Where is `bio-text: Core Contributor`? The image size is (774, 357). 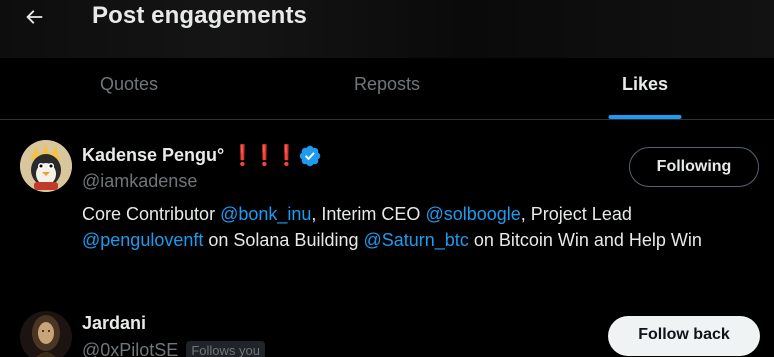
bio-text: Core Contributor is located at coordinates (151, 214).